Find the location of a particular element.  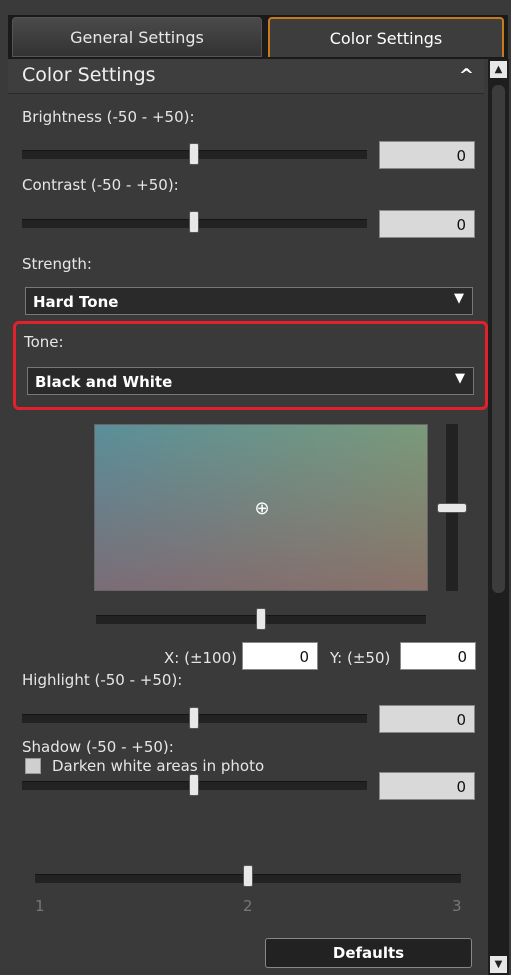

shadow-label: Shadow (-50 - +50): is located at coordinates (98, 747).